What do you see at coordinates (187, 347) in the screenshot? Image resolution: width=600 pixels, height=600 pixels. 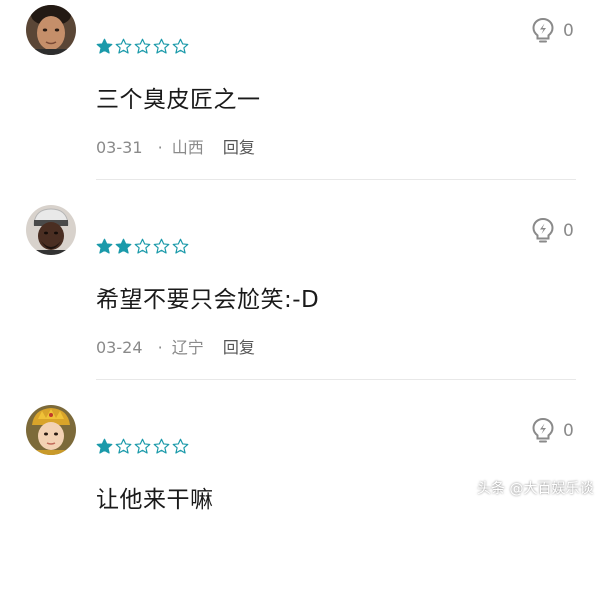 I see `comment-region: 辽宁` at bounding box center [187, 347].